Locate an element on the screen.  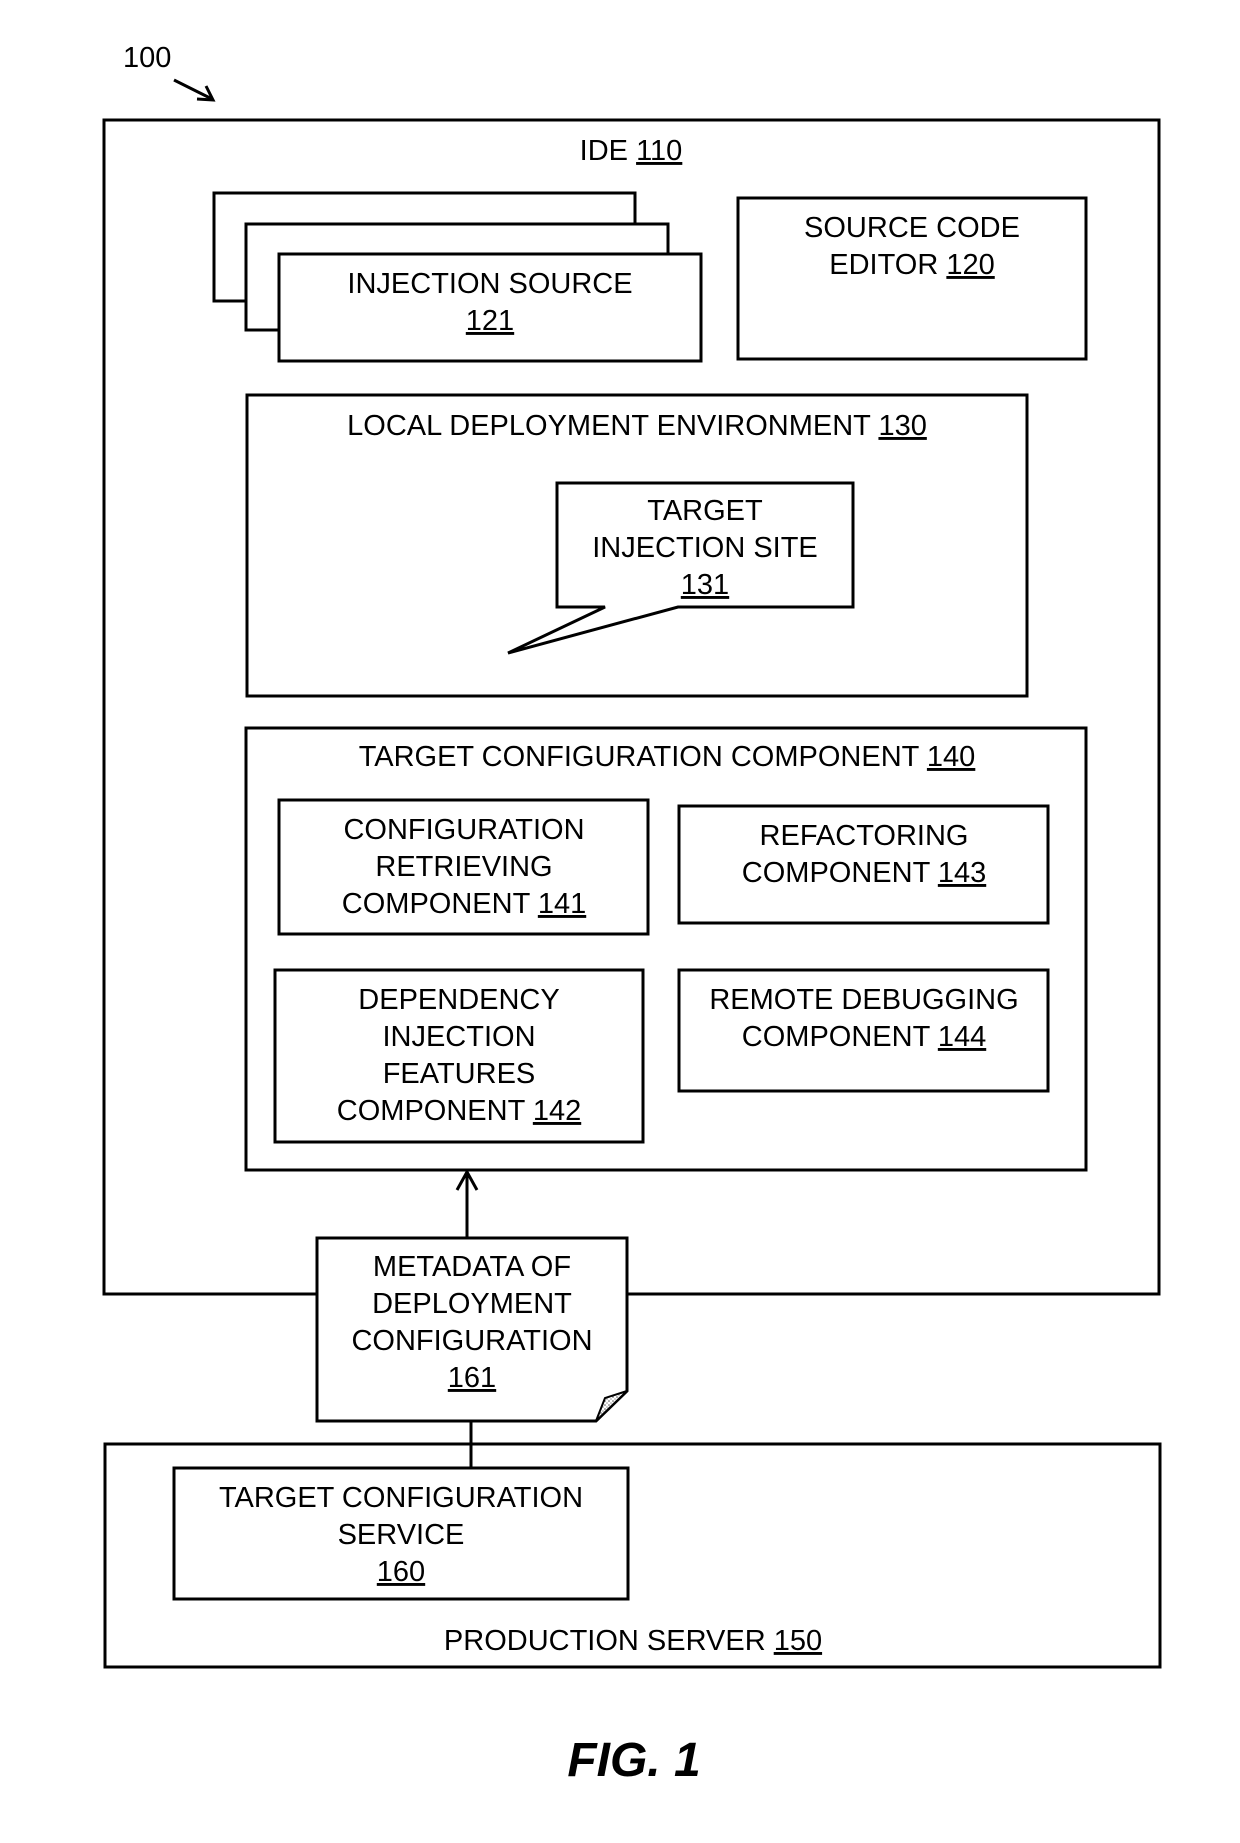
injection-source-label: INJECTION SOURCE is located at coordinates (489, 284).